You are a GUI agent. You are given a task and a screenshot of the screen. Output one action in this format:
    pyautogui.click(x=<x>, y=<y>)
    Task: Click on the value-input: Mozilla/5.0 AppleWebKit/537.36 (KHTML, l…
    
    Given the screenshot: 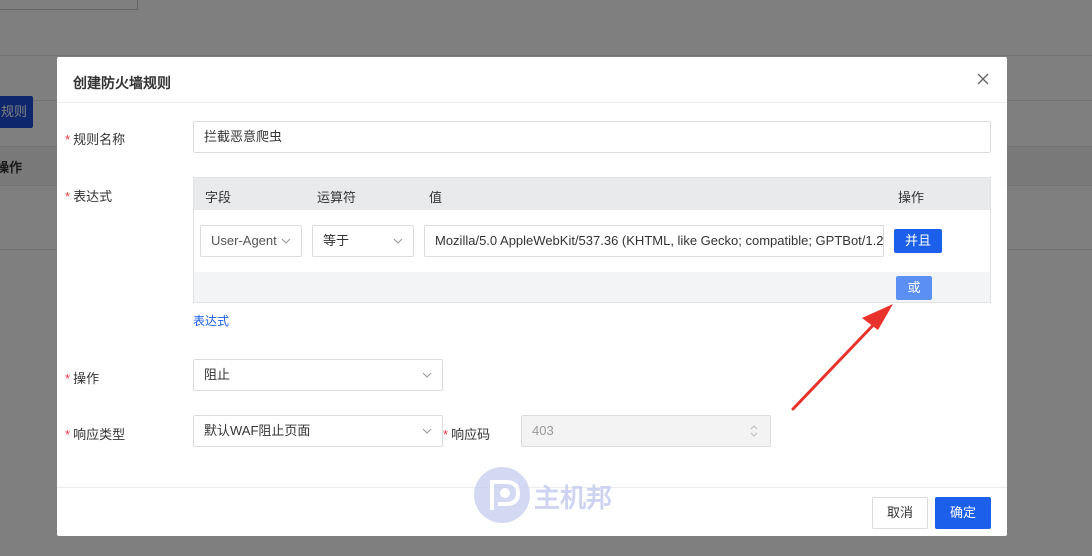 What is the action you would take?
    pyautogui.click(x=654, y=241)
    